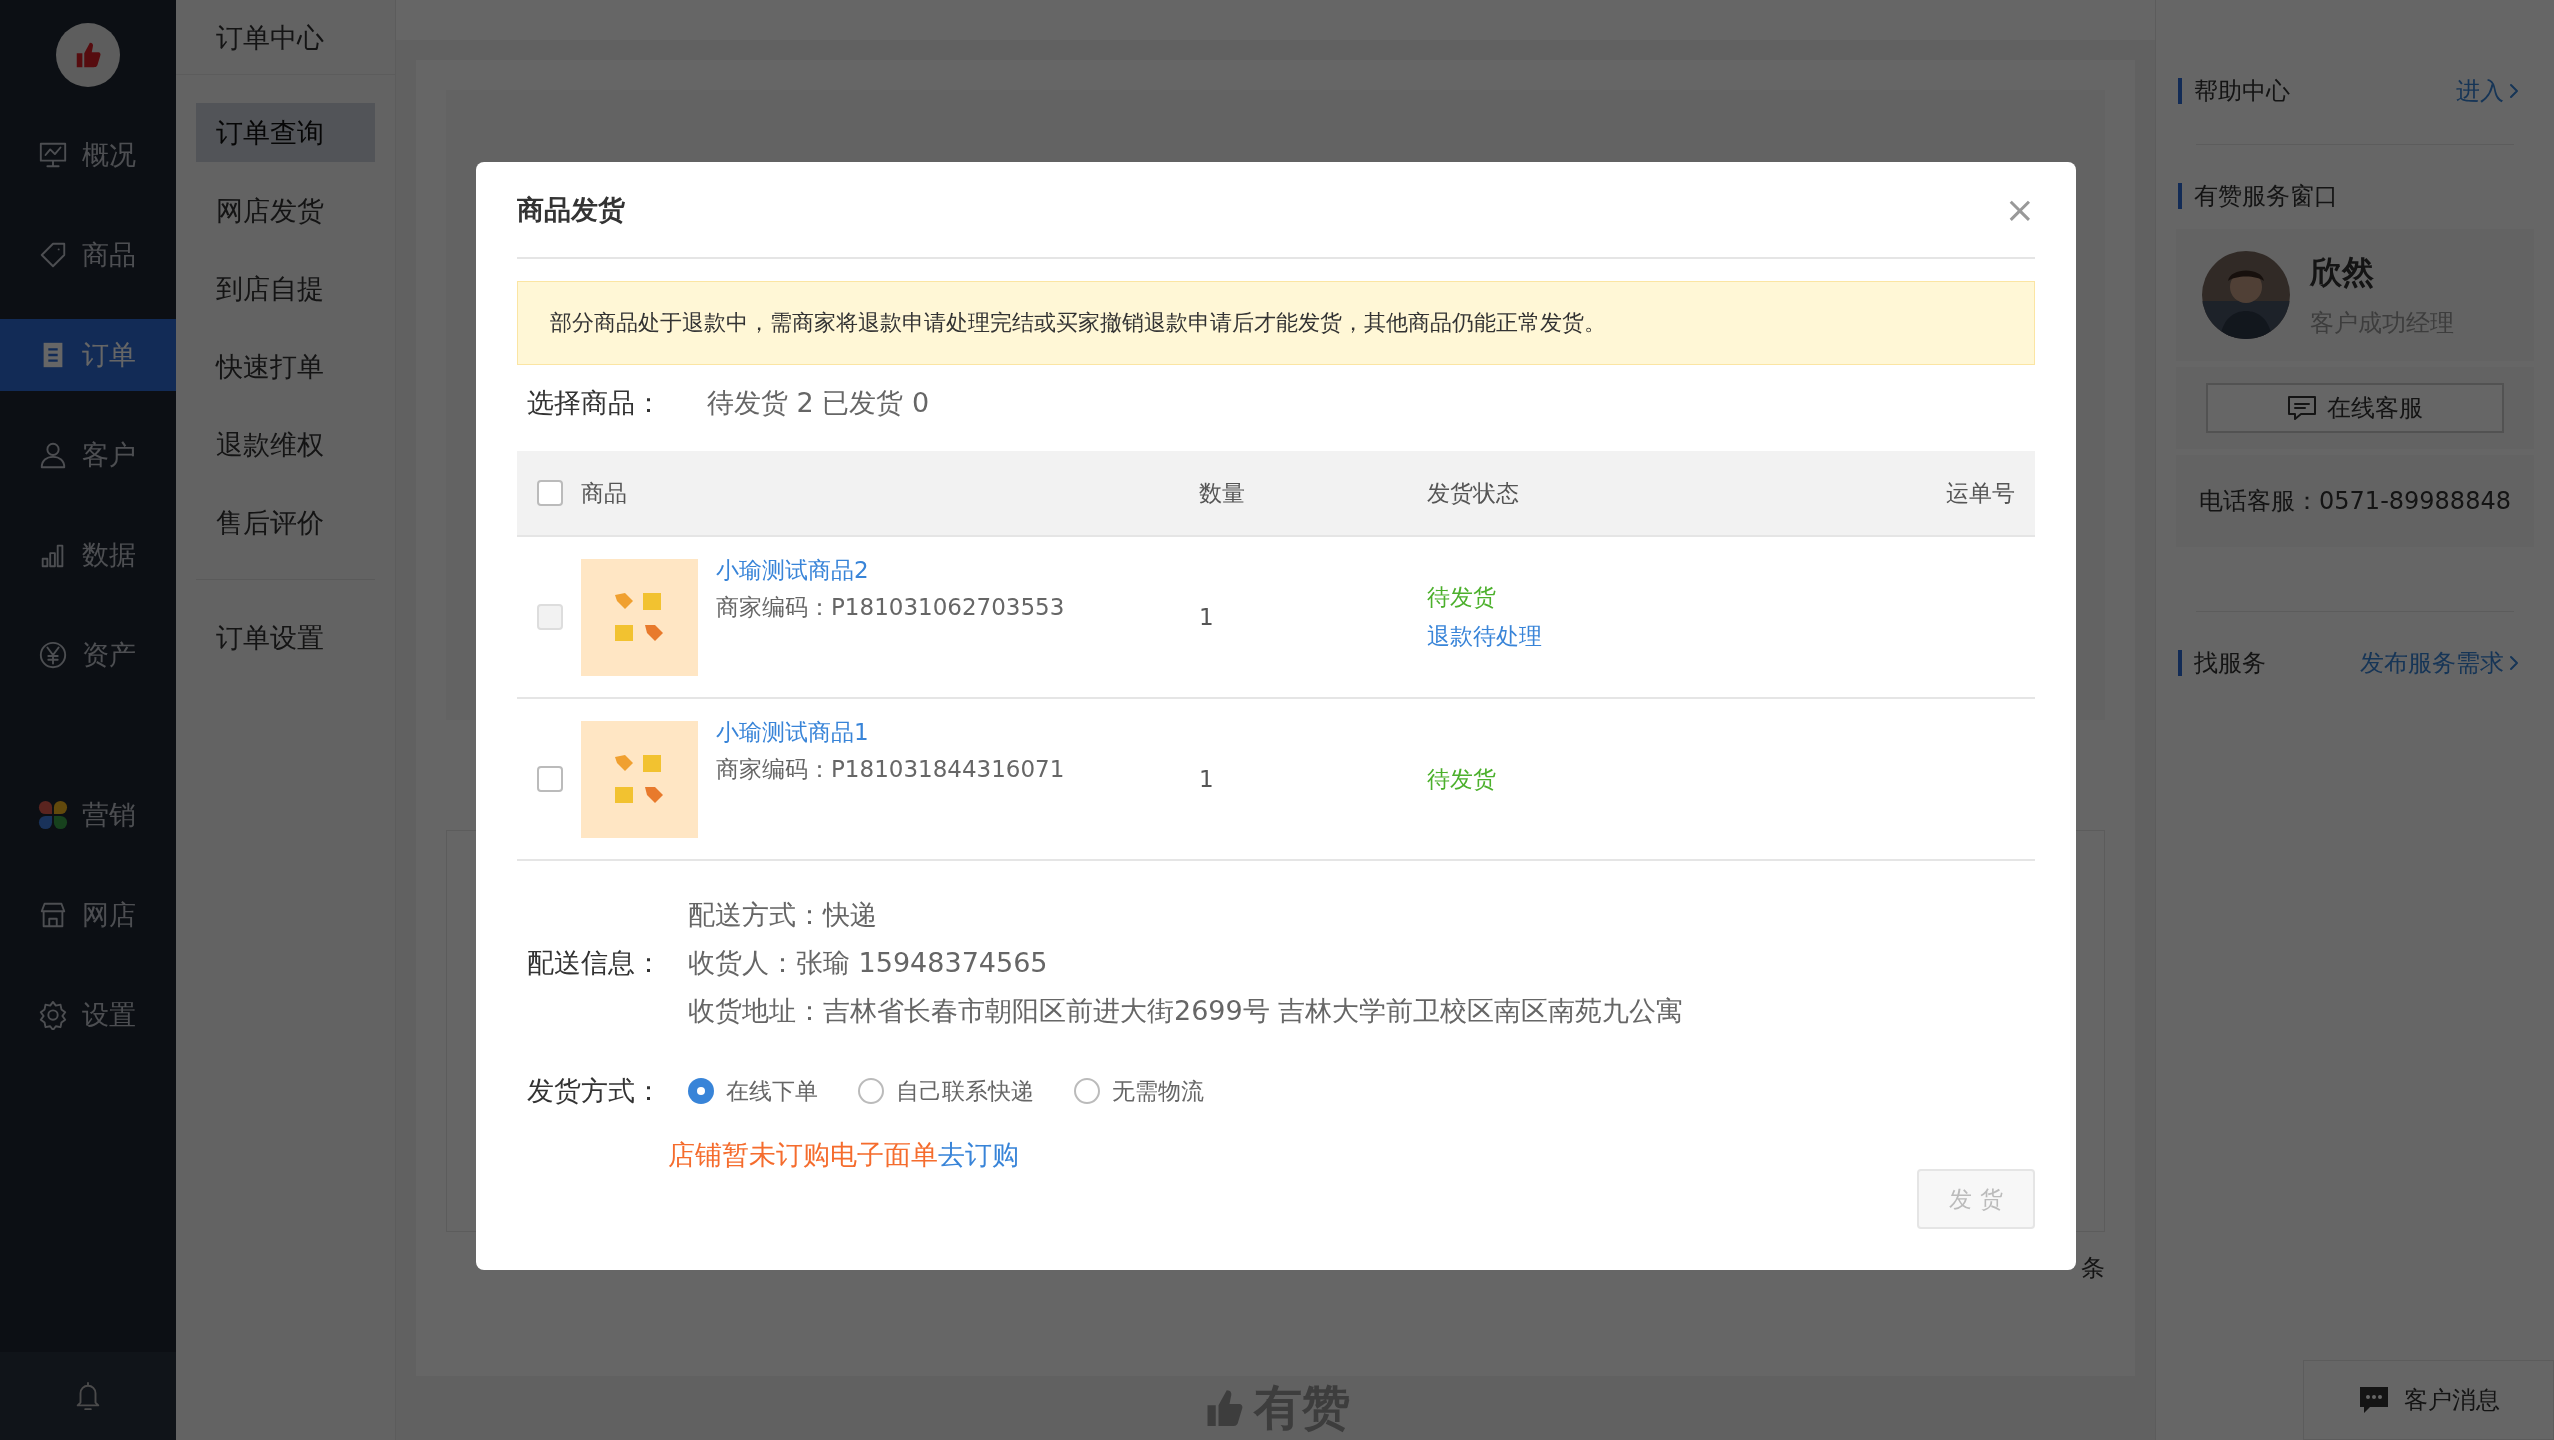 This screenshot has width=2554, height=1440. What do you see at coordinates (571, 209) in the screenshot?
I see `dialog-title: 商品发货` at bounding box center [571, 209].